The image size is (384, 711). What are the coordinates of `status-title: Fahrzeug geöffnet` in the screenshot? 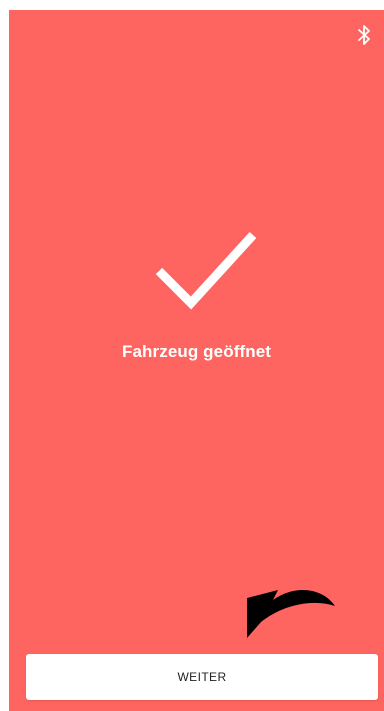 It's located at (196, 351).